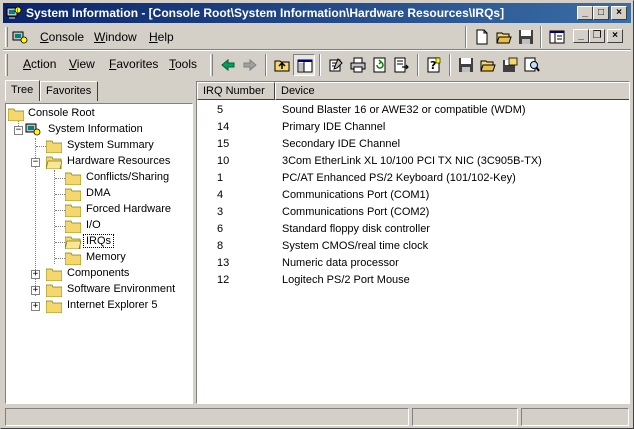 This screenshot has height=429, width=634. What do you see at coordinates (39, 64) in the screenshot?
I see `menu-action: Action` at bounding box center [39, 64].